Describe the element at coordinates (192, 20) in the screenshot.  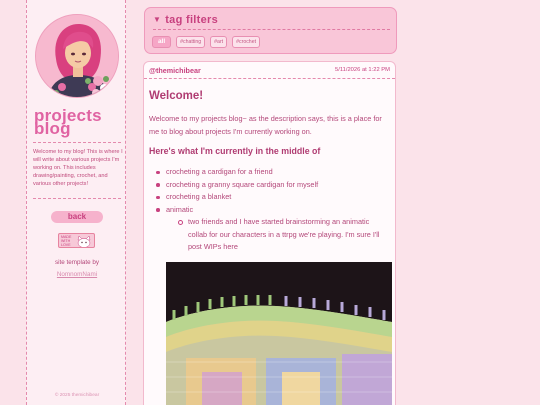
I see `tag-filters-title: tag filters` at that location.